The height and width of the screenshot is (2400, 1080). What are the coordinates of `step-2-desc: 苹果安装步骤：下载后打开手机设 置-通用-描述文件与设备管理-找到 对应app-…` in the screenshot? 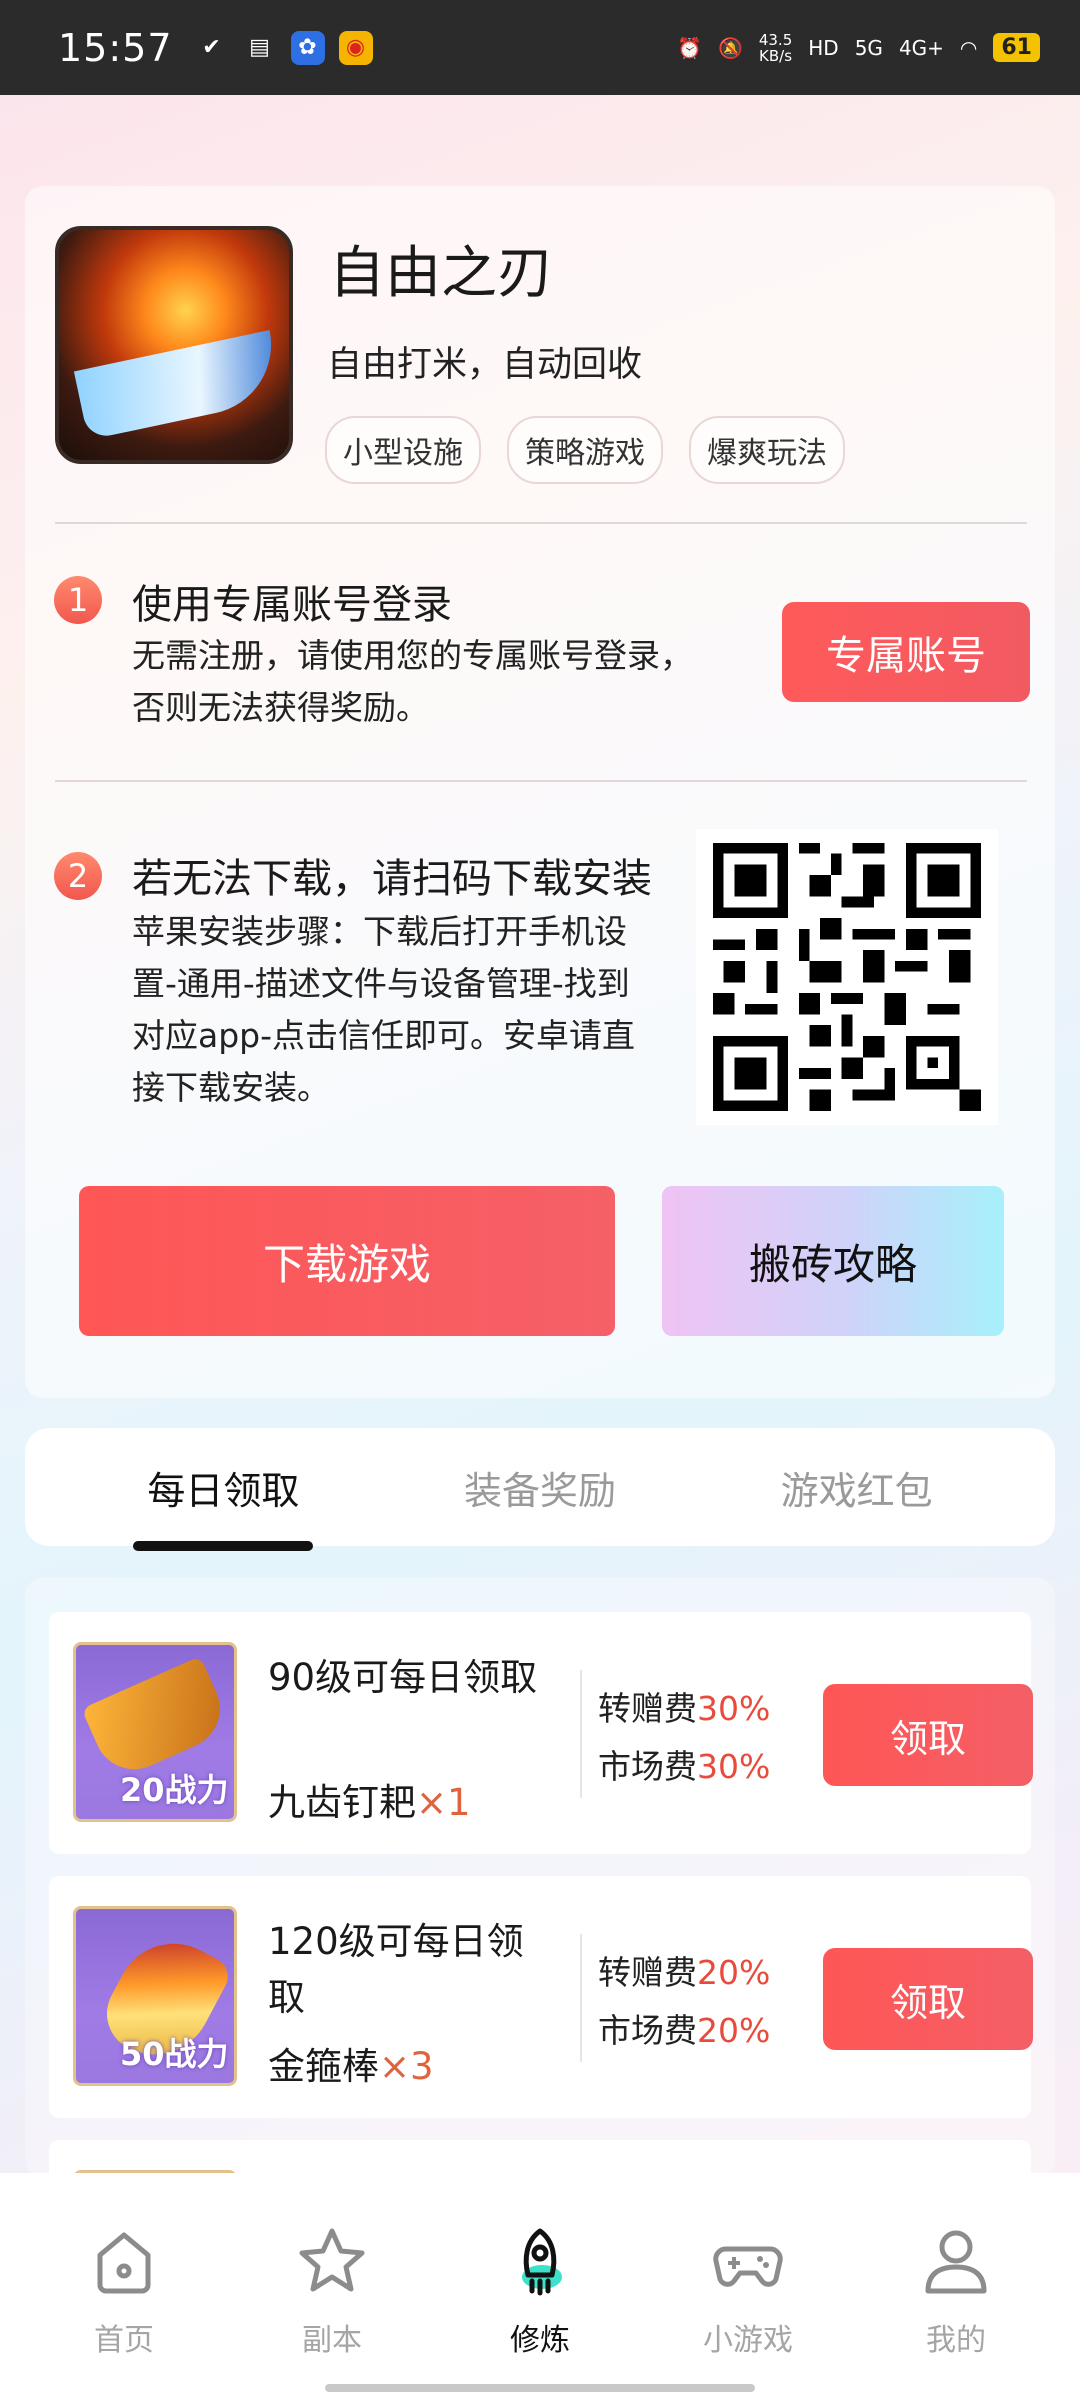 It's located at (384, 1009).